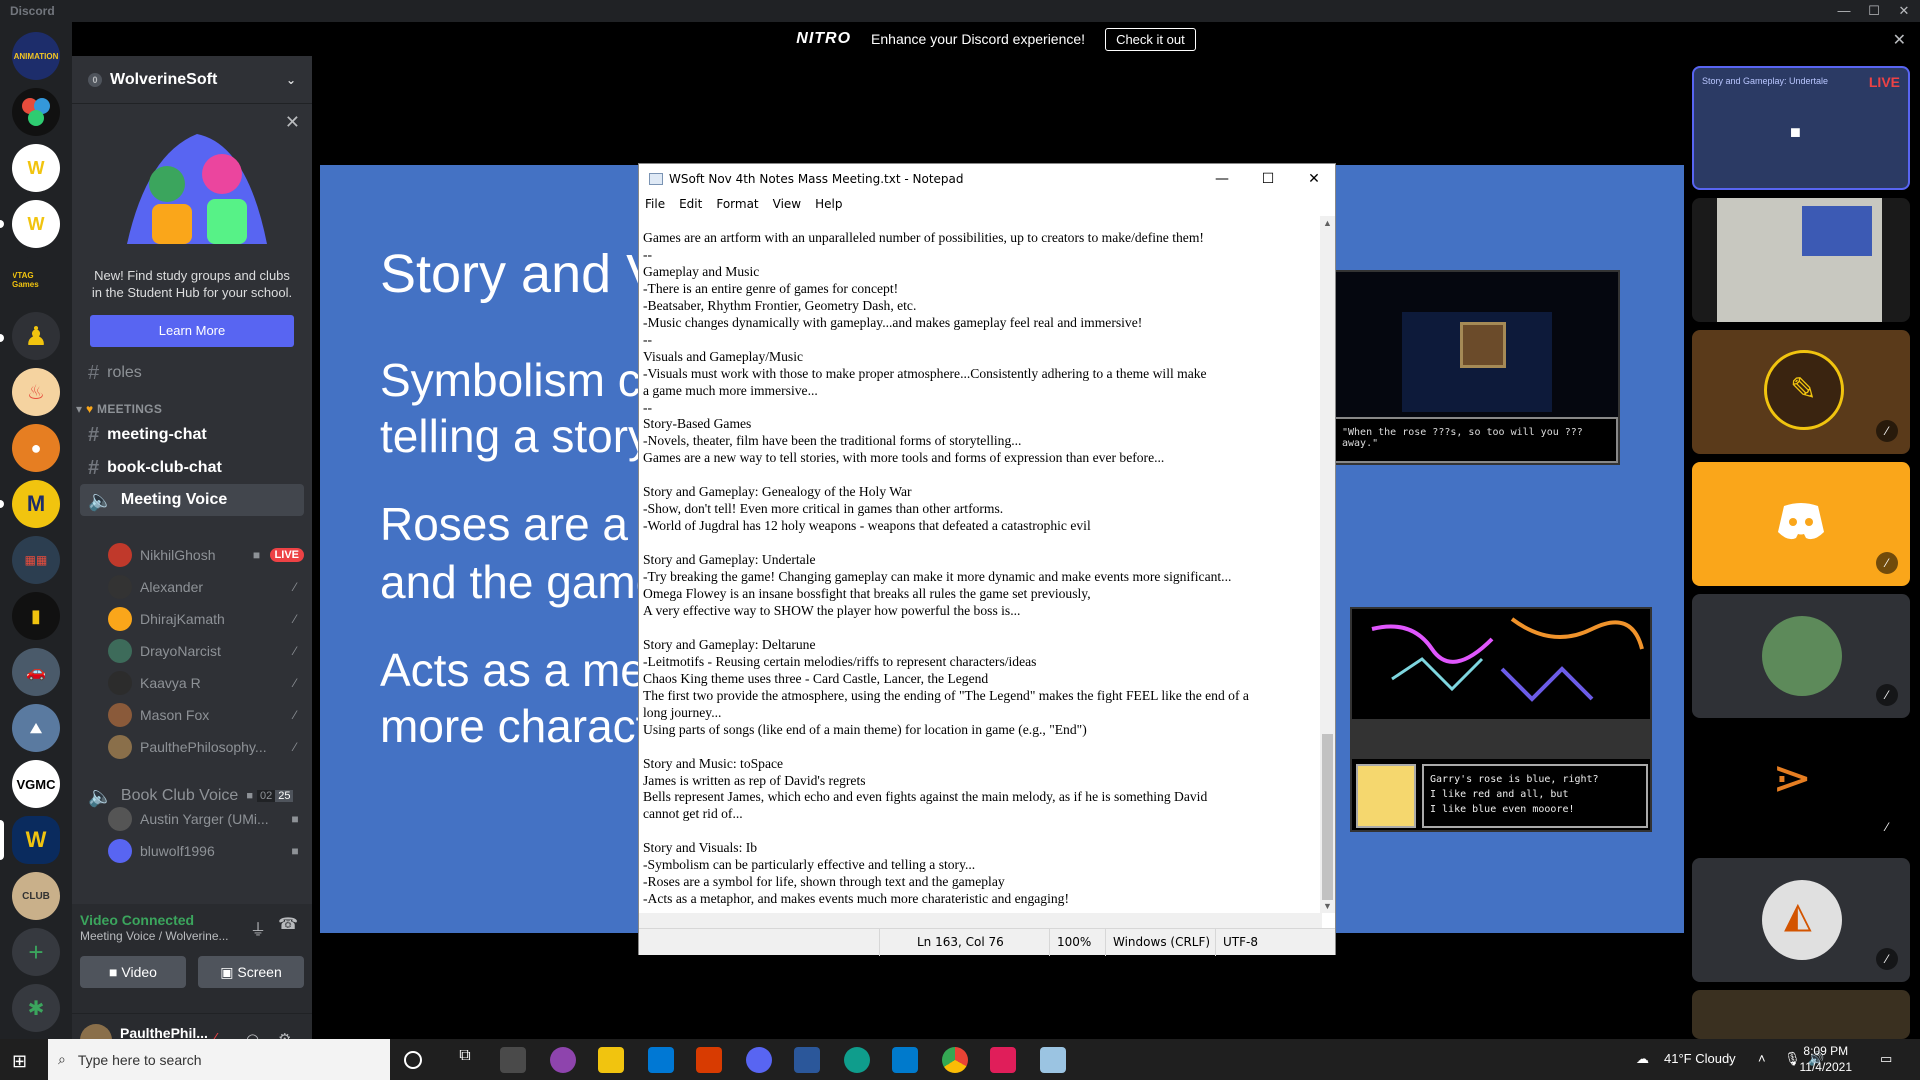 The height and width of the screenshot is (1080, 1920). I want to click on word-icon, so click(807, 1060).